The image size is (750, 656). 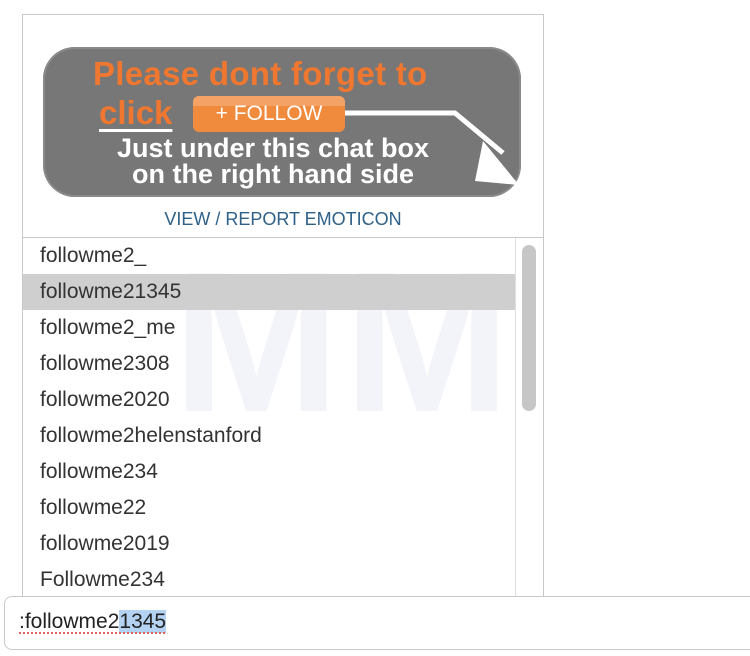 I want to click on emoticon-click-word: click, so click(x=136, y=112).